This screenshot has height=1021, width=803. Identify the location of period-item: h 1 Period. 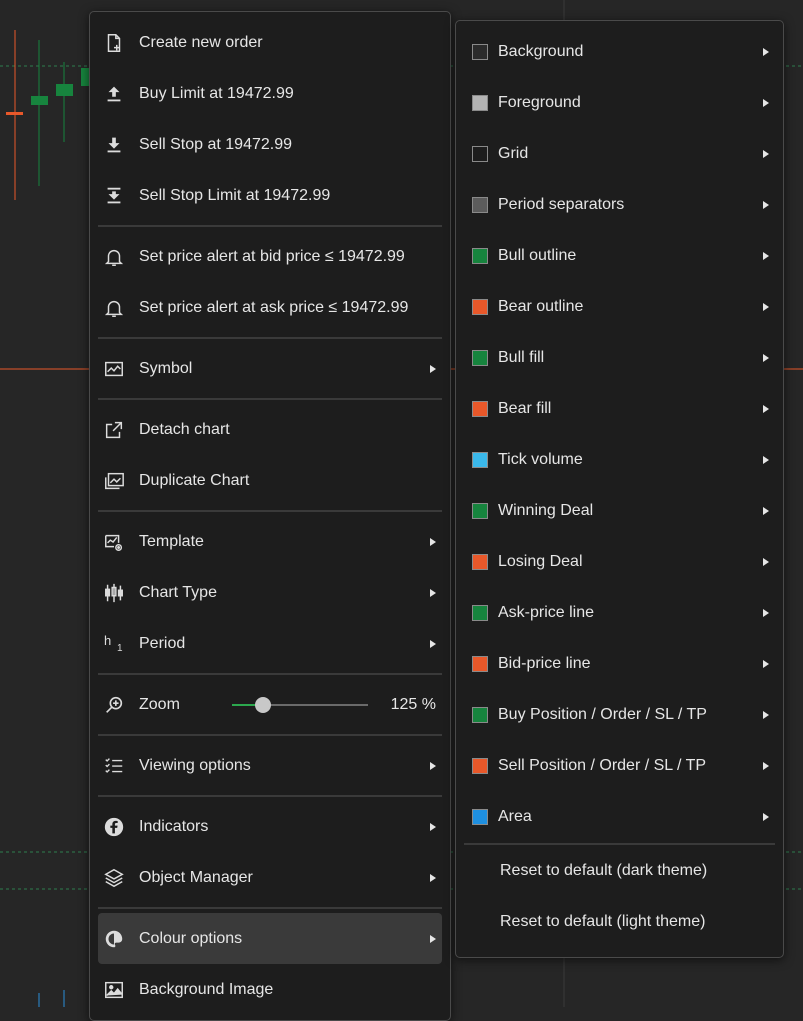
(270, 643).